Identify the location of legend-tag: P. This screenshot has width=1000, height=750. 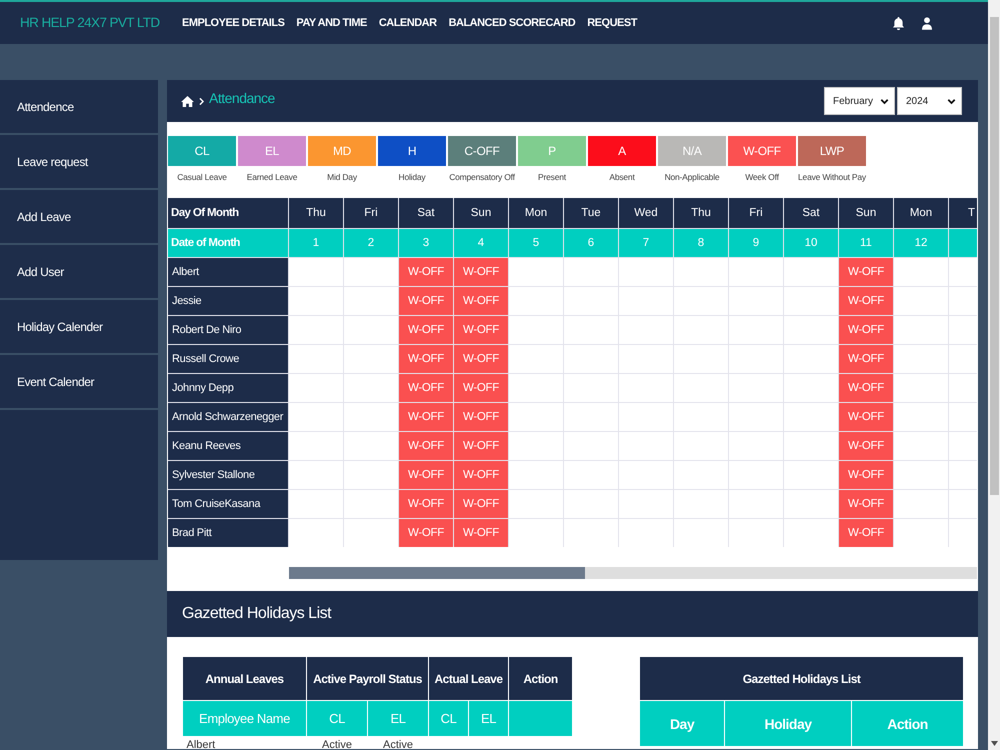
(552, 151).